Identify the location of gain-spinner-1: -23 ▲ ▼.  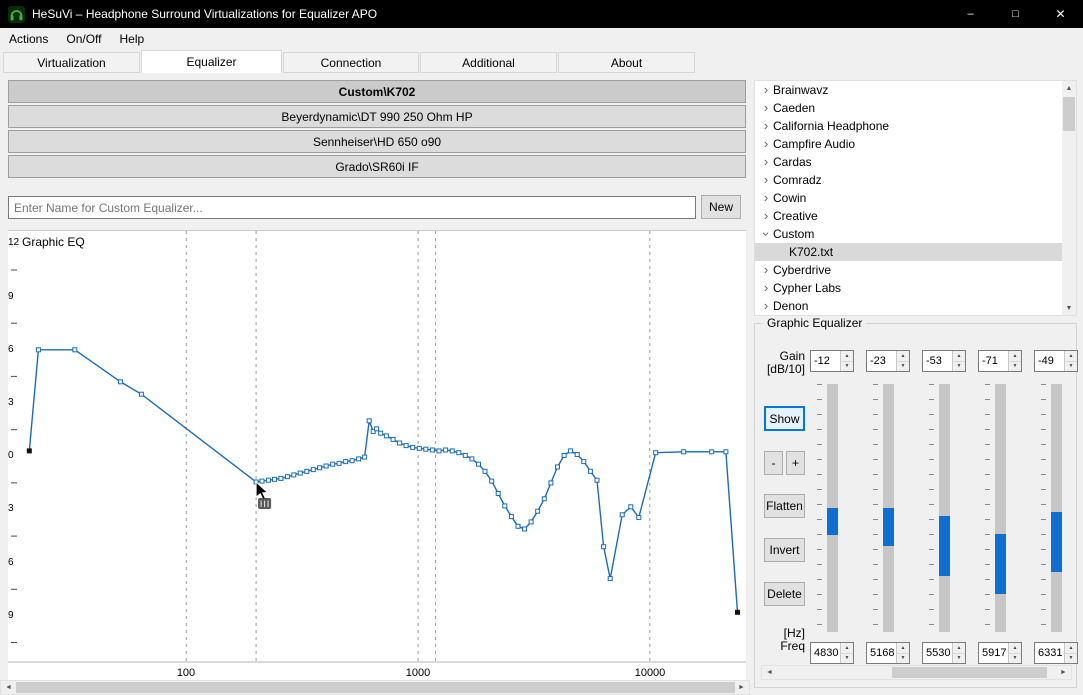
(888, 361).